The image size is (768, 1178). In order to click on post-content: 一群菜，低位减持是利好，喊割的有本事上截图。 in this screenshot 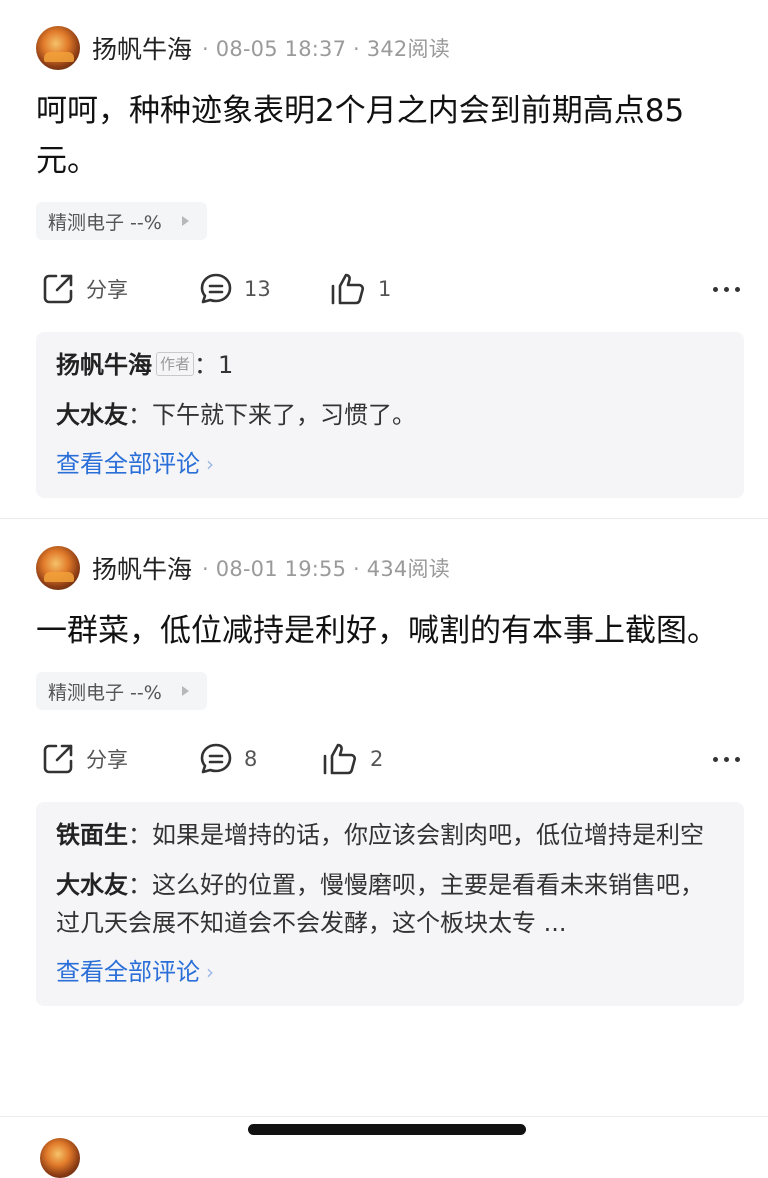, I will do `click(386, 631)`.